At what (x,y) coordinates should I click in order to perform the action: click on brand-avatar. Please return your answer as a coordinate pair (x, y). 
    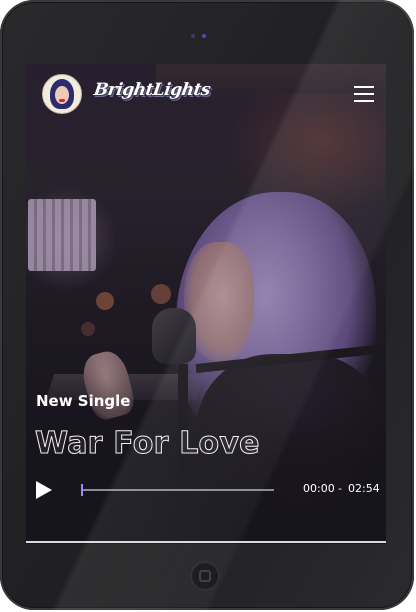
    Looking at the image, I should click on (62, 94).